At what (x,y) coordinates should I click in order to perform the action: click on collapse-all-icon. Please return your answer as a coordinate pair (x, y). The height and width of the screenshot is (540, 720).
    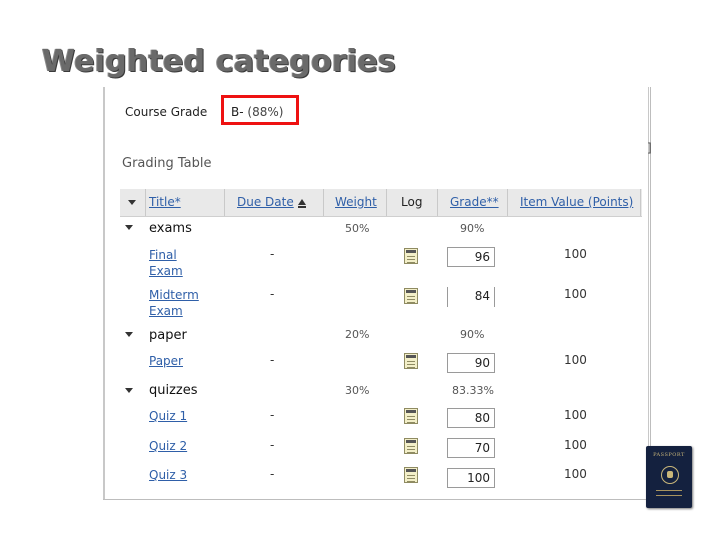
    Looking at the image, I should click on (132, 202).